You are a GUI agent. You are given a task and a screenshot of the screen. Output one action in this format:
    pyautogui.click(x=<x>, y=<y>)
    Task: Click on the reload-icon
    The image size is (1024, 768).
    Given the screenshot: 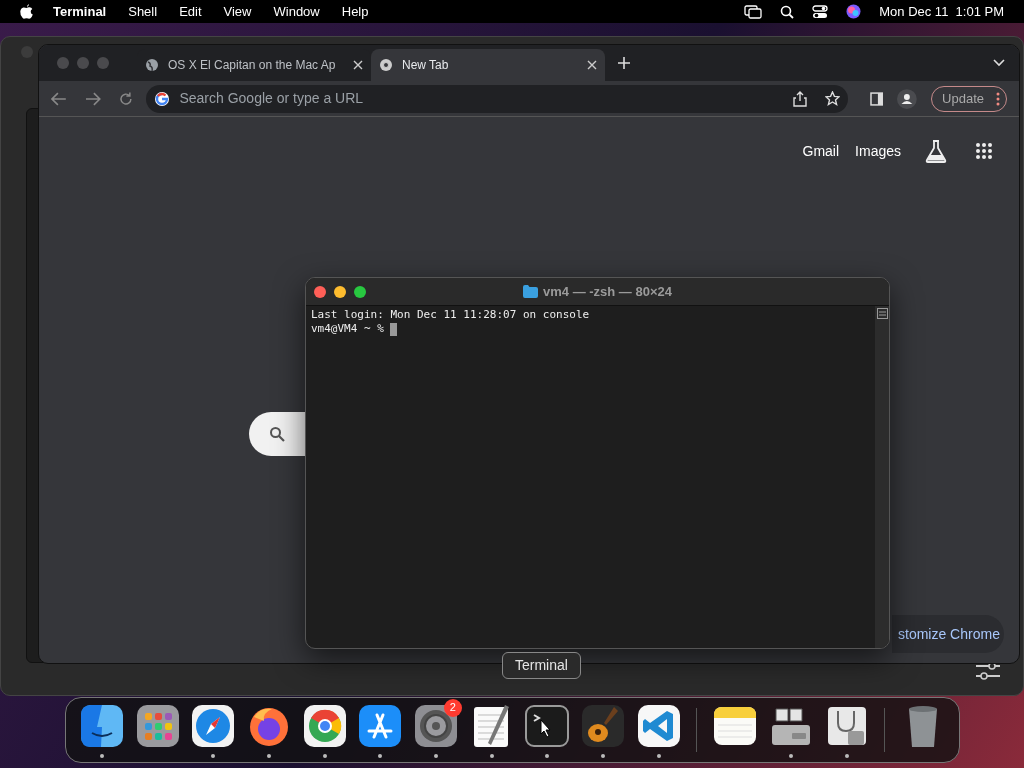 What is the action you would take?
    pyautogui.click(x=125, y=98)
    